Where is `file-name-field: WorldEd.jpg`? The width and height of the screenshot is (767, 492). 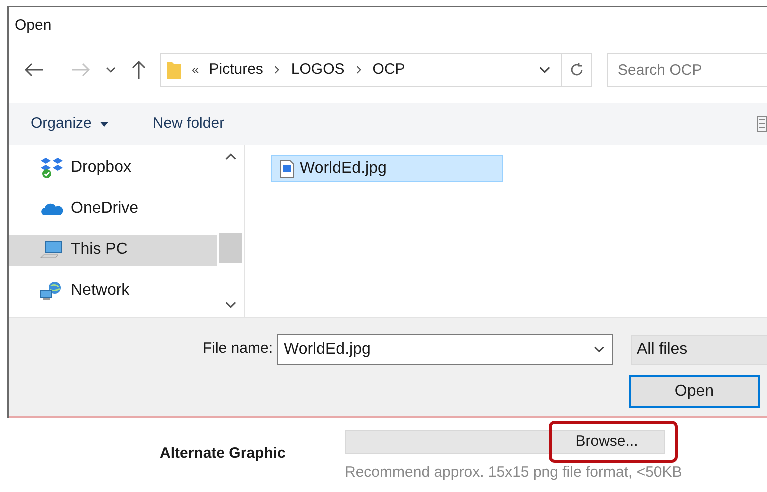
file-name-field: WorldEd.jpg is located at coordinates (438, 350).